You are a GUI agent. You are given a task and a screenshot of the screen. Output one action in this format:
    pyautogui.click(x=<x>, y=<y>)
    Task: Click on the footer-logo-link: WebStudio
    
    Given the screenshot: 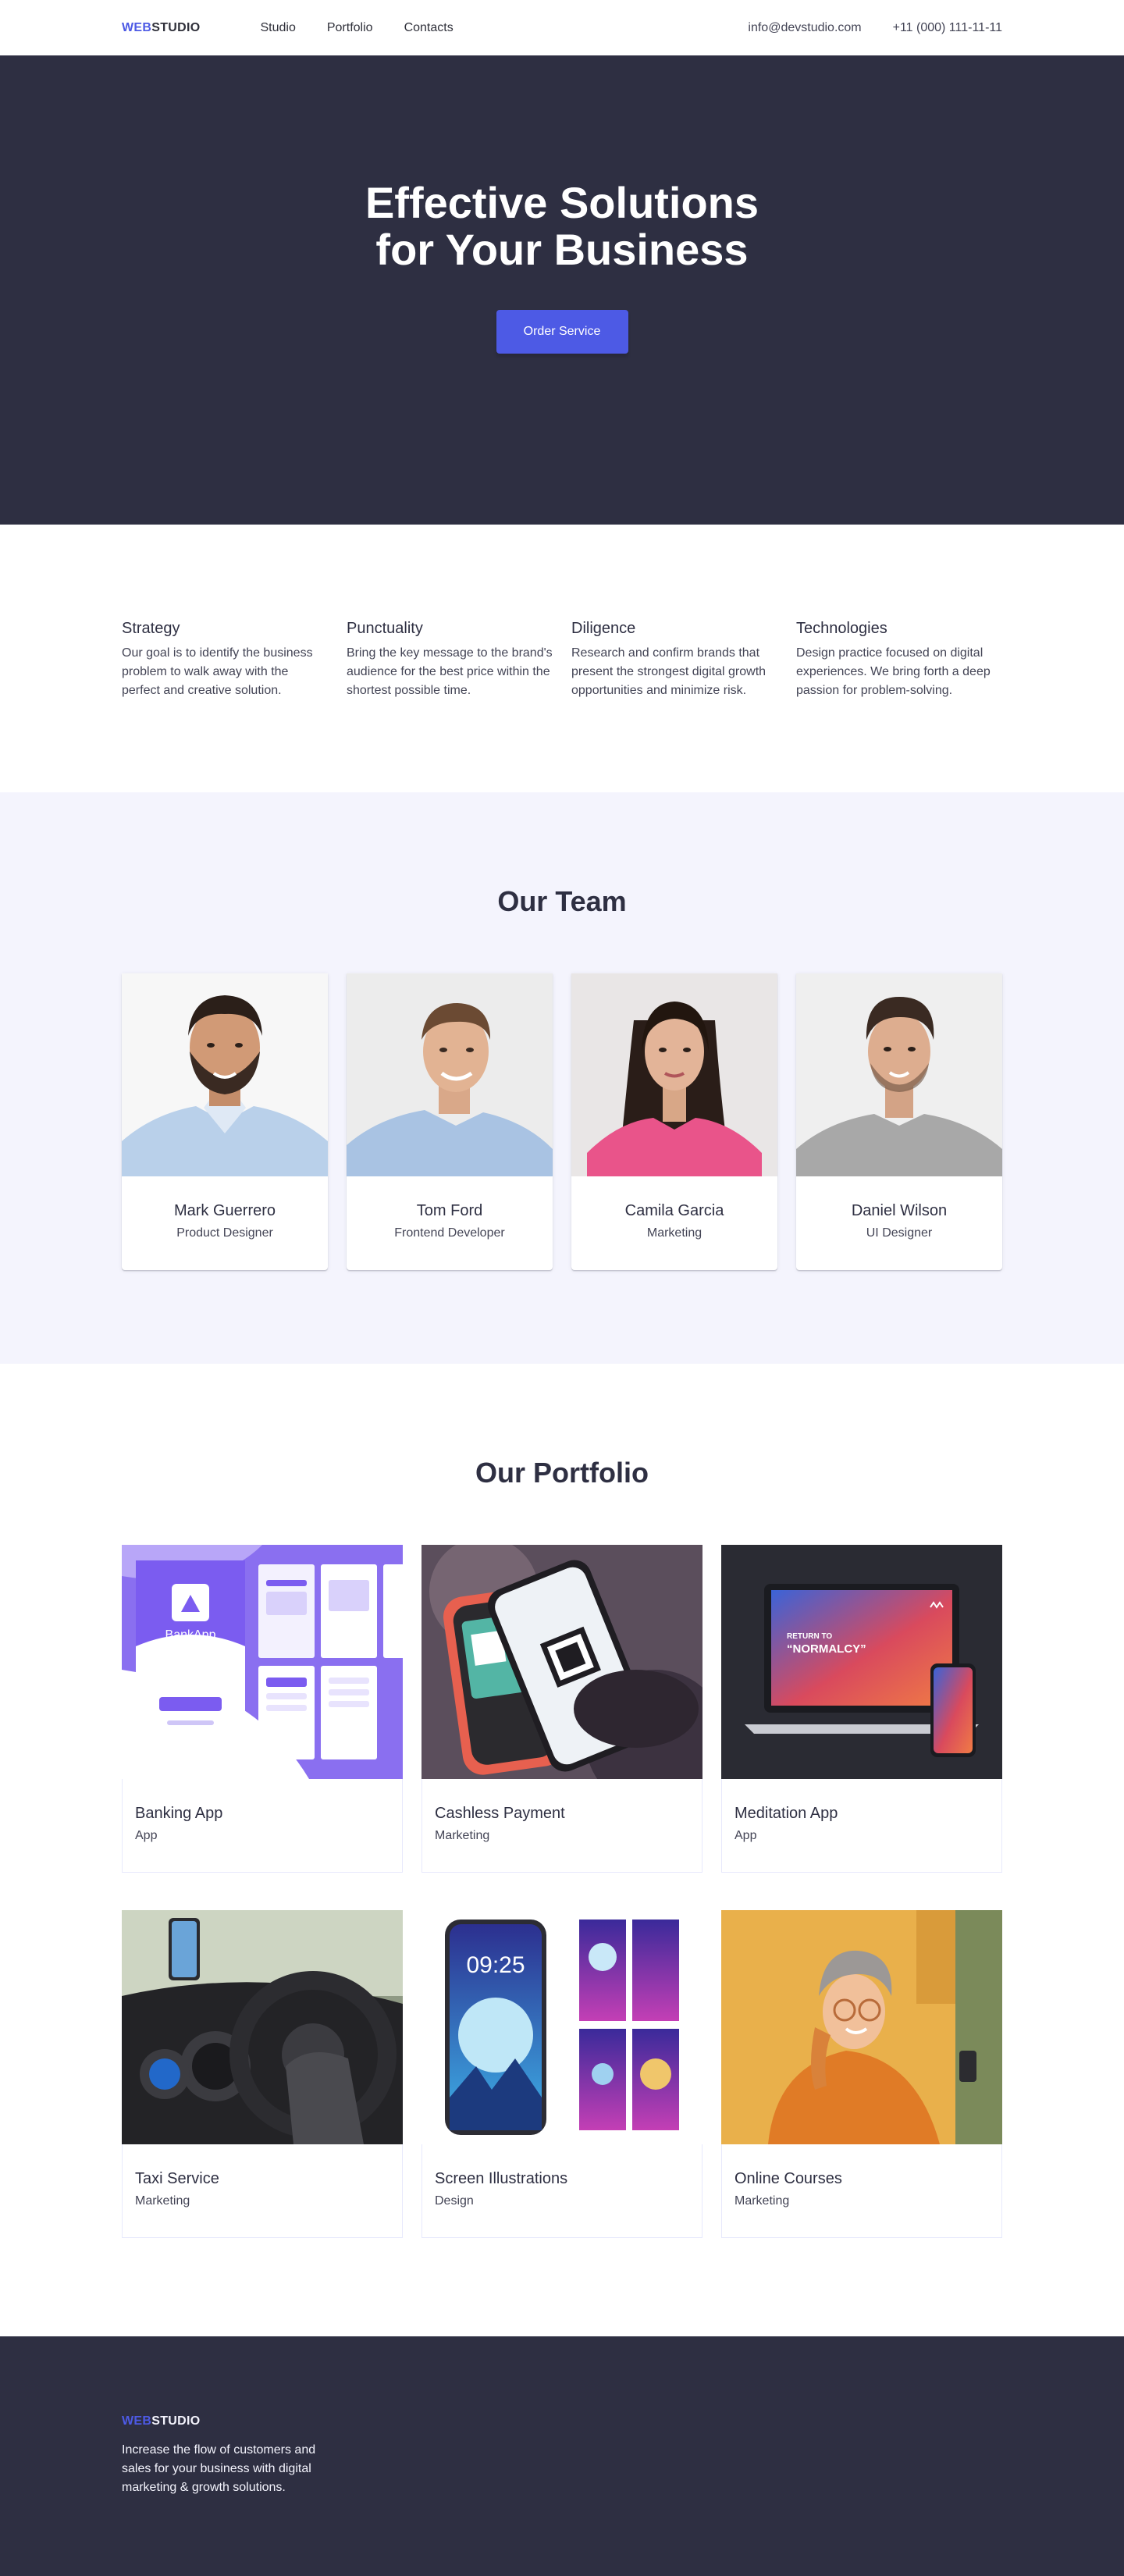 What is the action you would take?
    pyautogui.click(x=161, y=2421)
    